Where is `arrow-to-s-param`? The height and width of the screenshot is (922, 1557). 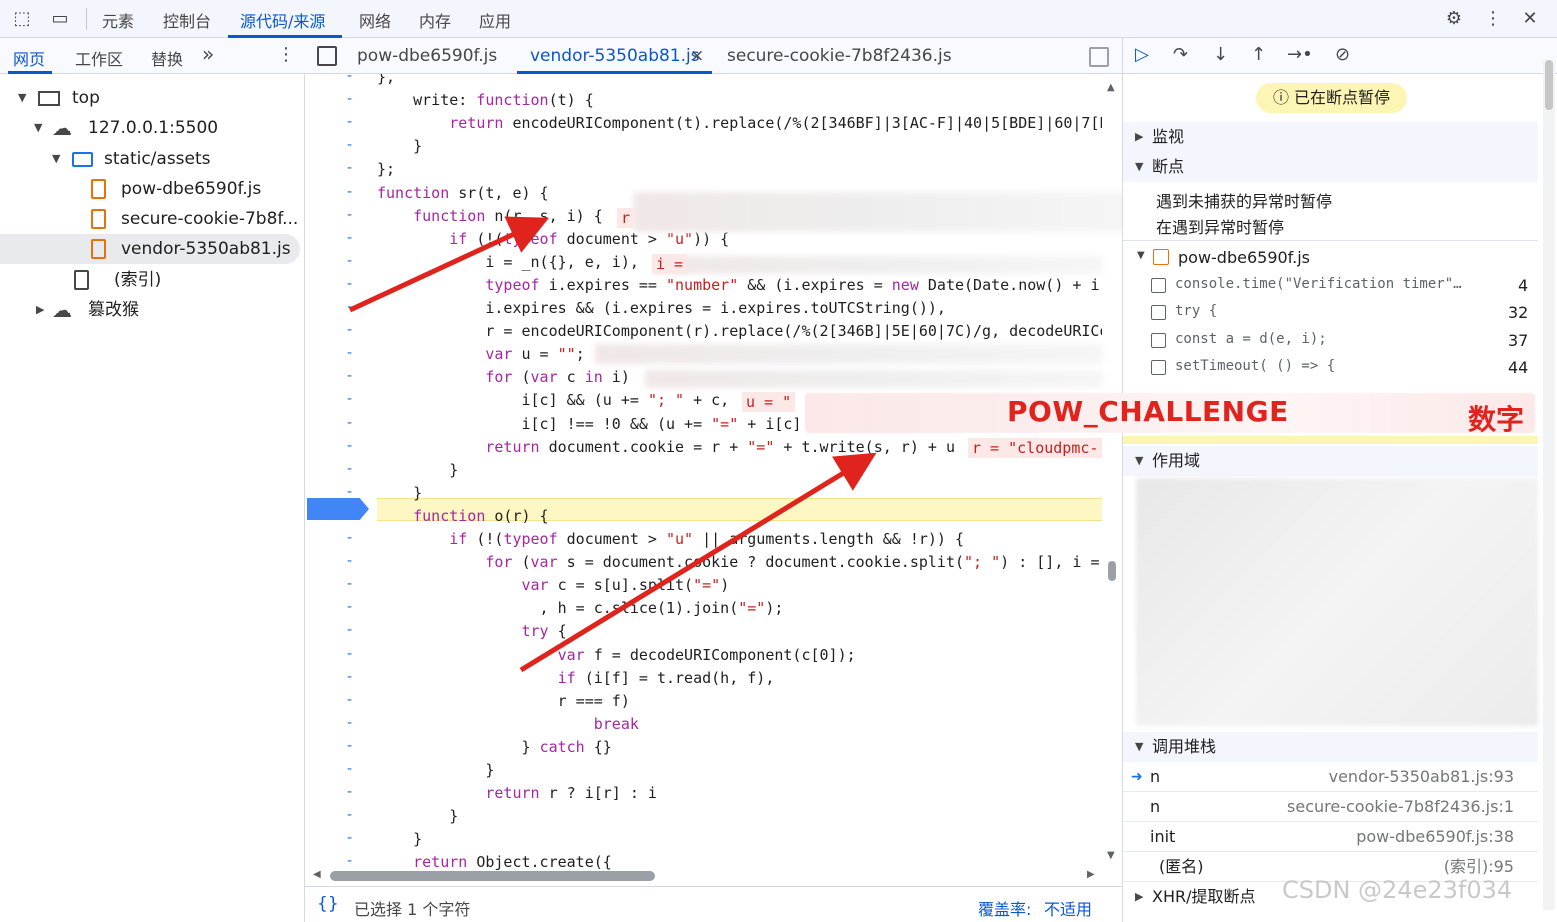
arrow-to-s-param is located at coordinates (449, 264).